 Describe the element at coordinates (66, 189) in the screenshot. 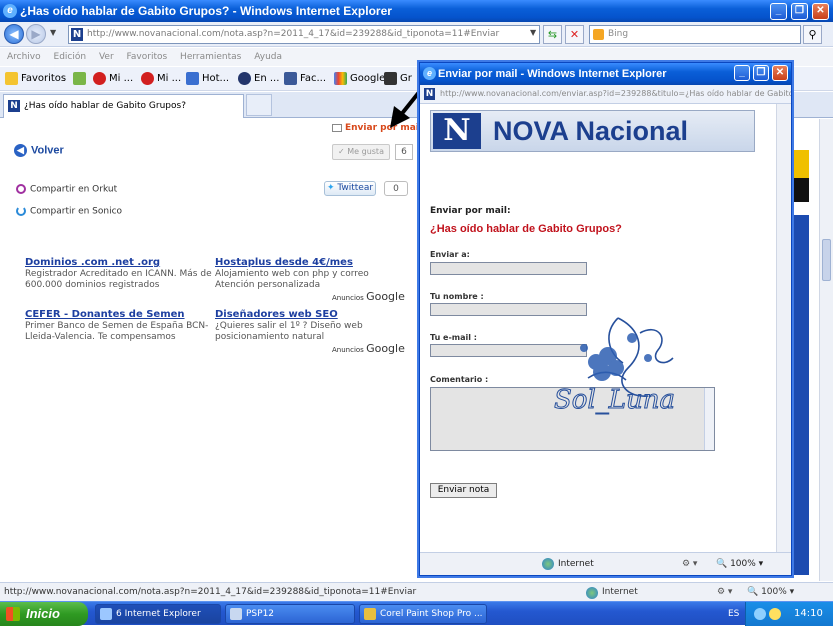

I see `share-orkut-link: Compartir en Orkut` at that location.